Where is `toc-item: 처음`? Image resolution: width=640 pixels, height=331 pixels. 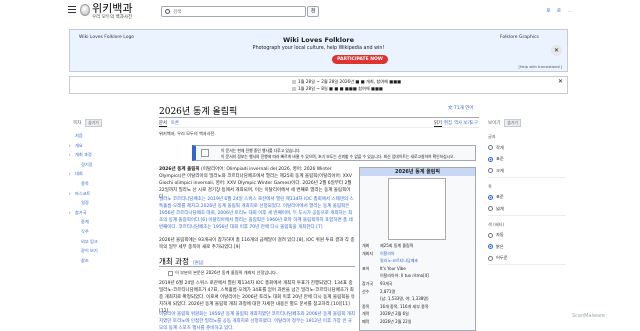
toc-item: 처음 is located at coordinates (79, 136).